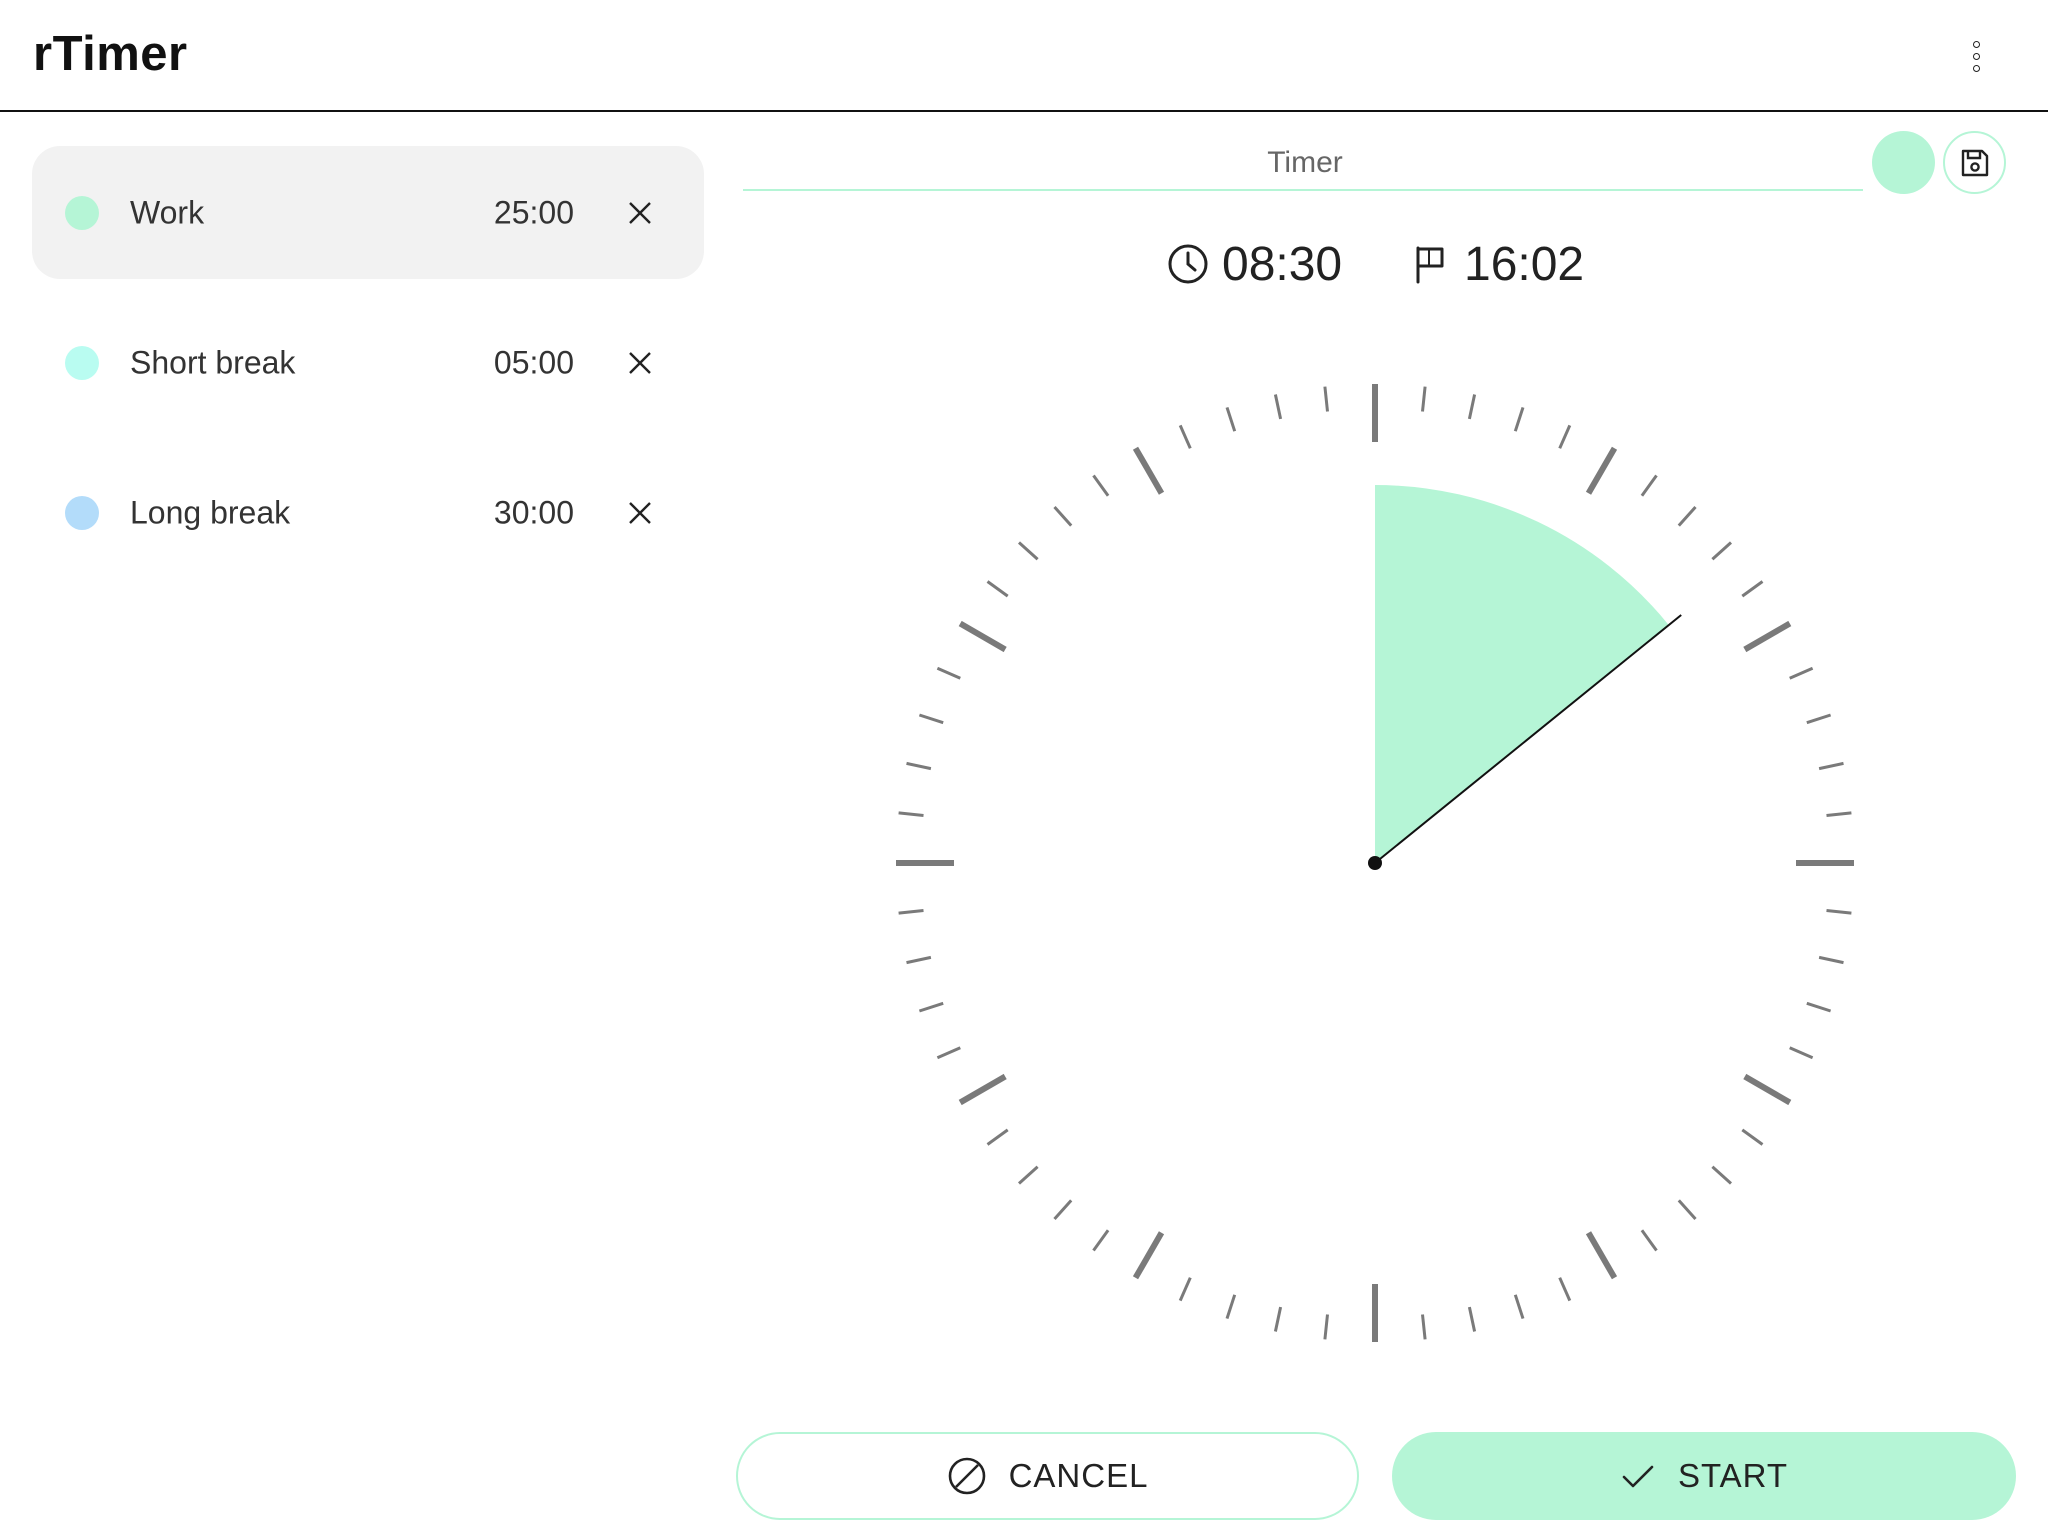 The image size is (2048, 1536). Describe the element at coordinates (1375, 863) in the screenshot. I see `dial-center` at that location.